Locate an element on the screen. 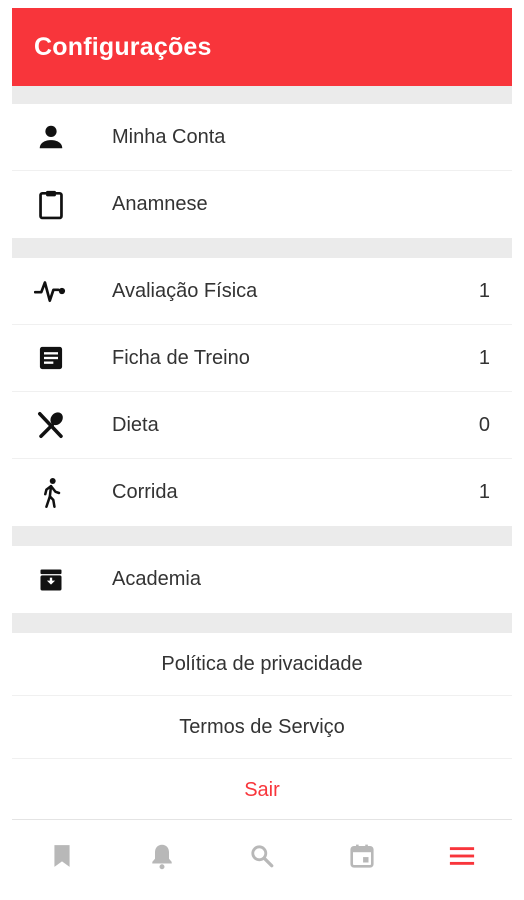 This screenshot has width=524, height=900. person-icon is located at coordinates (51, 137).